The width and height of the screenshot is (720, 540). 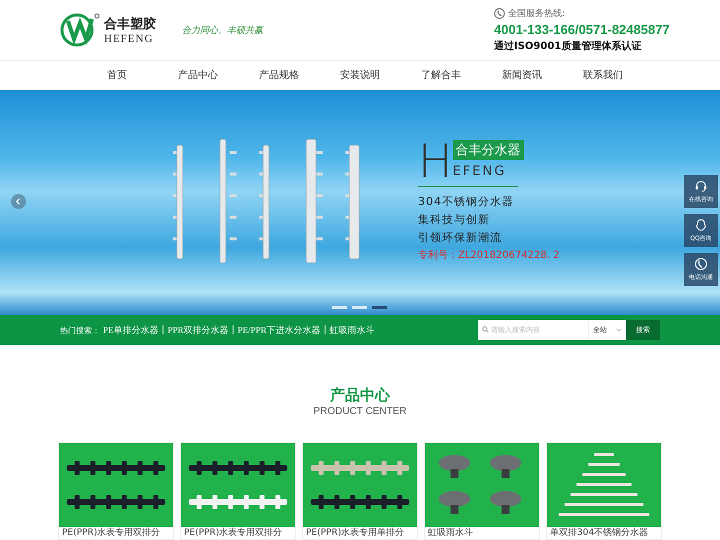 I want to click on nav-link: 联系我们, so click(x=603, y=75).